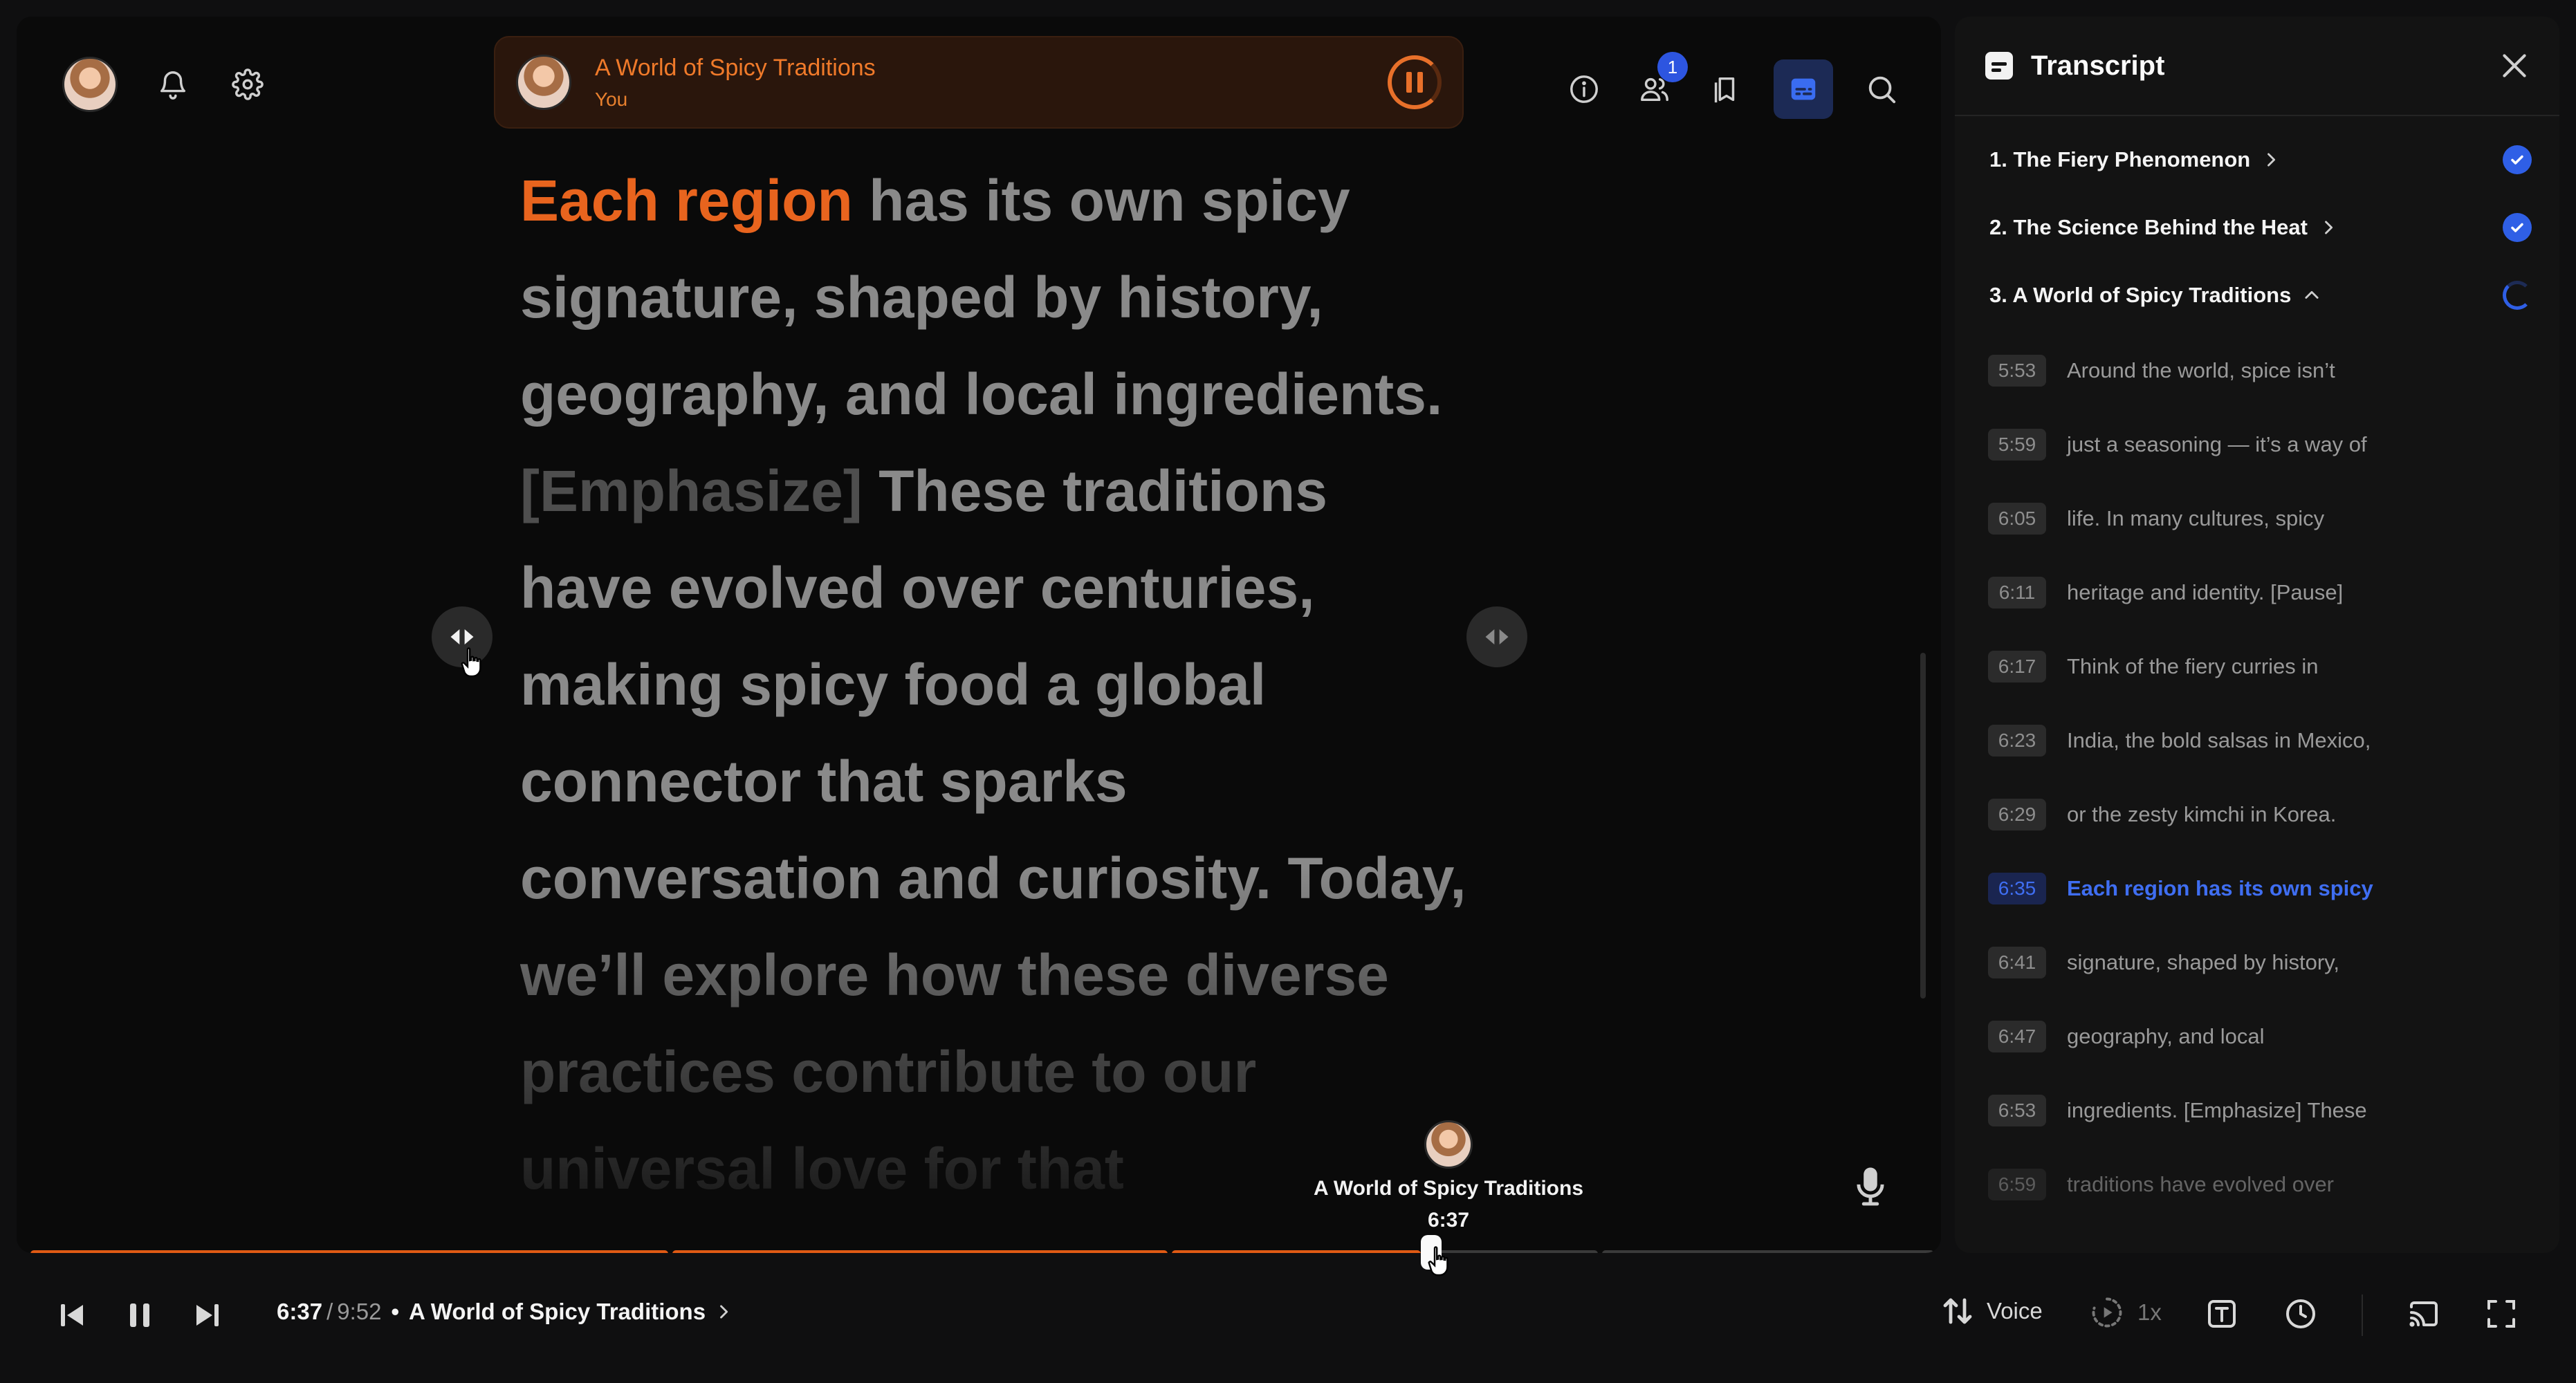 Image resolution: width=2576 pixels, height=1383 pixels. Describe the element at coordinates (2514, 65) in the screenshot. I see `close-icon` at that location.